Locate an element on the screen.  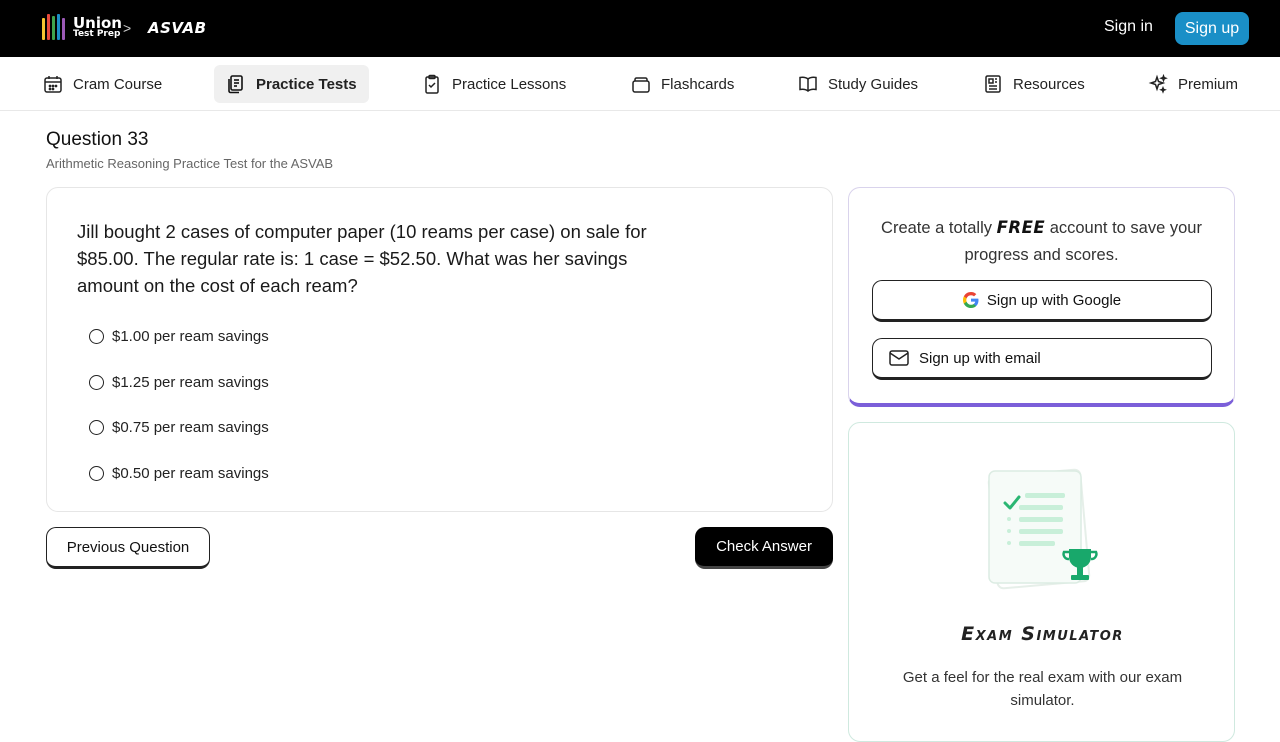
cards-icon is located at coordinates (641, 85).